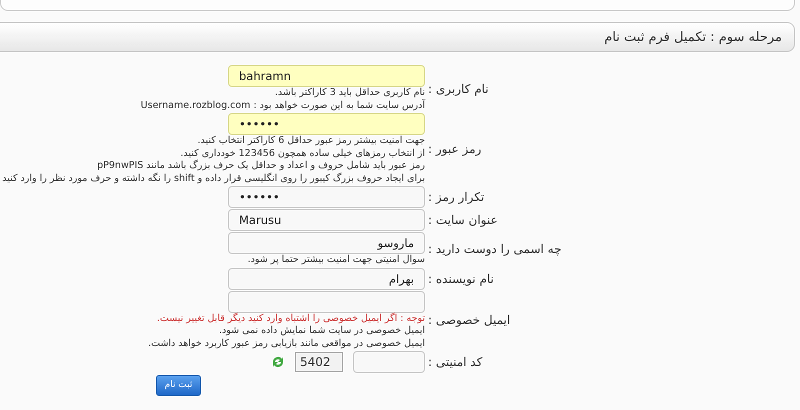  What do you see at coordinates (336, 260) in the screenshot?
I see `hint-text: سوال امنیتی جهت امنیت بیشتر حتما پر شود.` at bounding box center [336, 260].